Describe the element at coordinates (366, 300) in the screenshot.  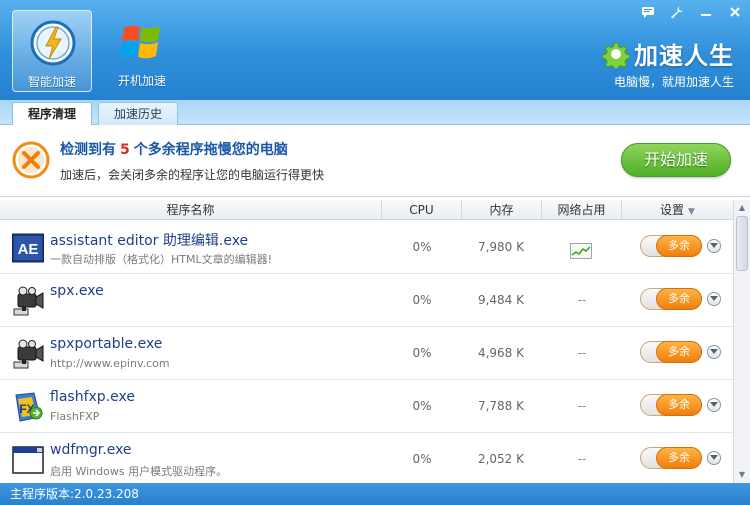
I see `table-row: spx.exe 0% 9,484 K -- 多余` at that location.